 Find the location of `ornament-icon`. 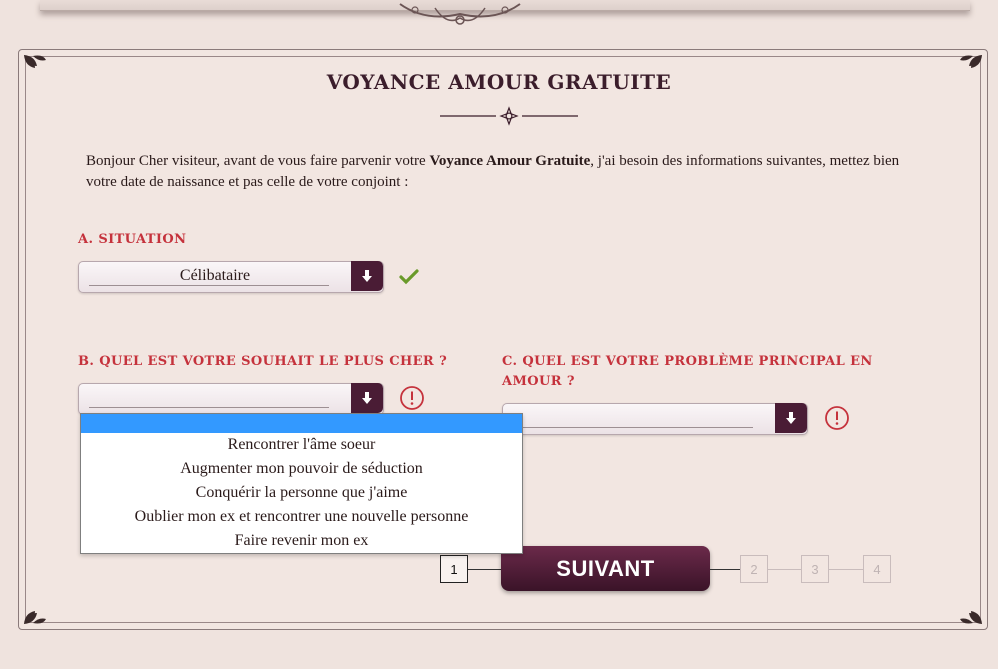

ornament-icon is located at coordinates (460, 14).